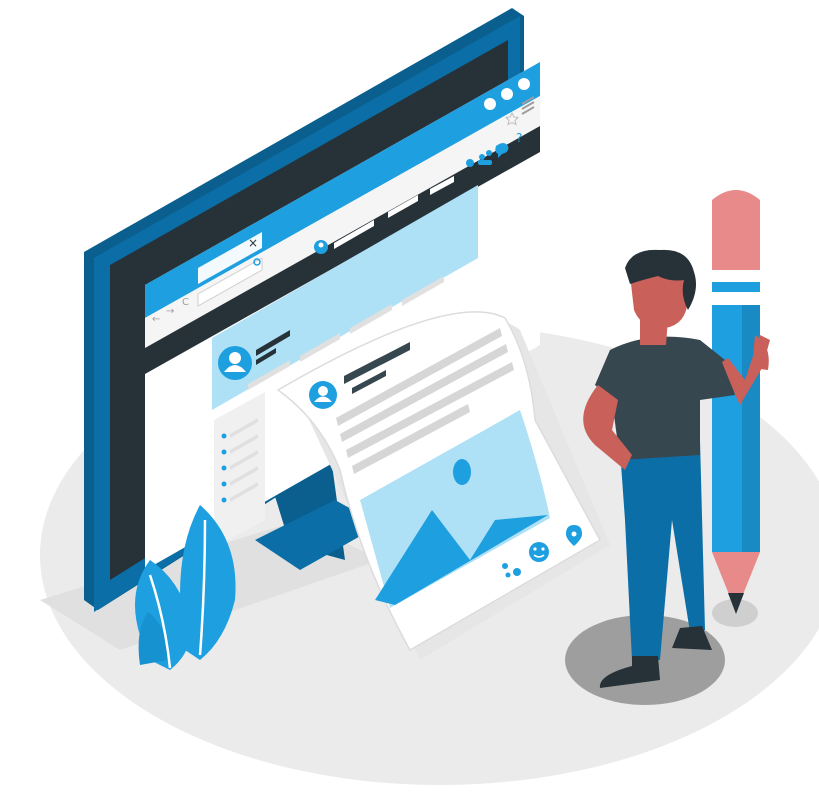 This screenshot has height=799, width=819. Describe the element at coordinates (736, 402) in the screenshot. I see `pencil-icon` at that location.